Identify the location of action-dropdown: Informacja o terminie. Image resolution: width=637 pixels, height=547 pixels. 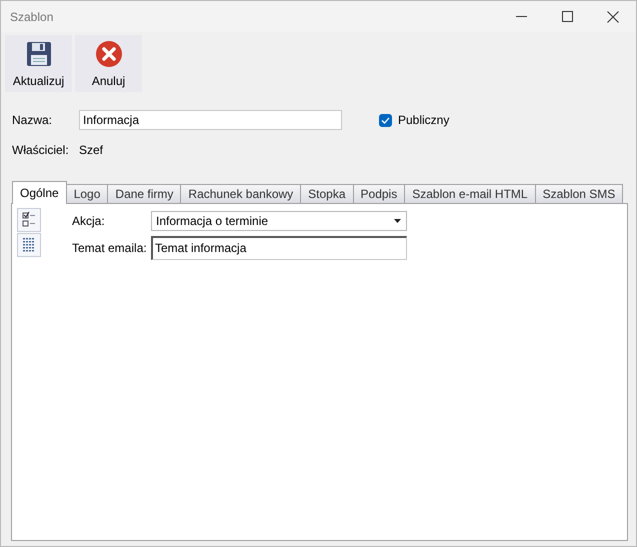
(279, 221).